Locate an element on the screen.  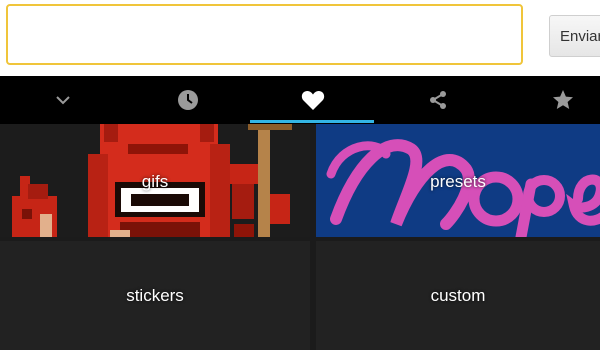
heart-icon is located at coordinates (312, 100).